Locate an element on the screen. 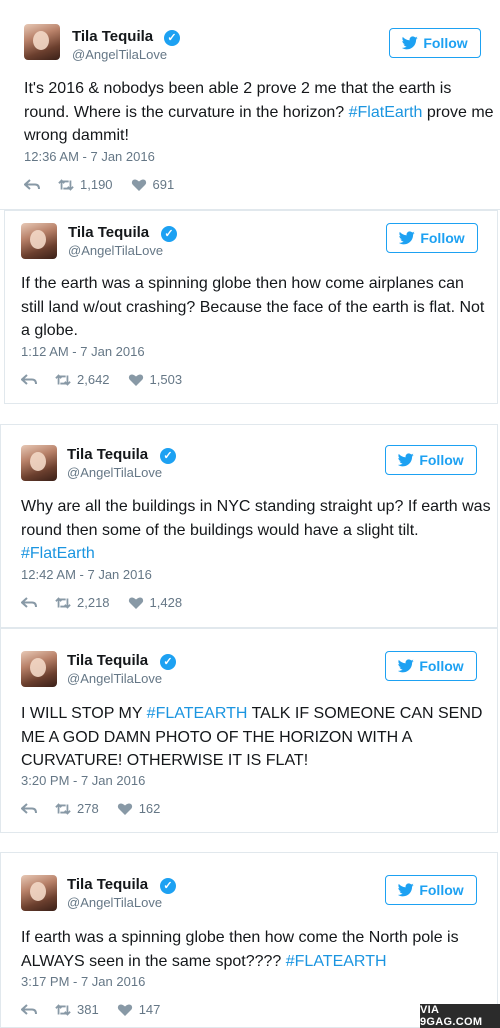 This screenshot has width=500, height=1028. retweet-count: 2,642 is located at coordinates (93, 379).